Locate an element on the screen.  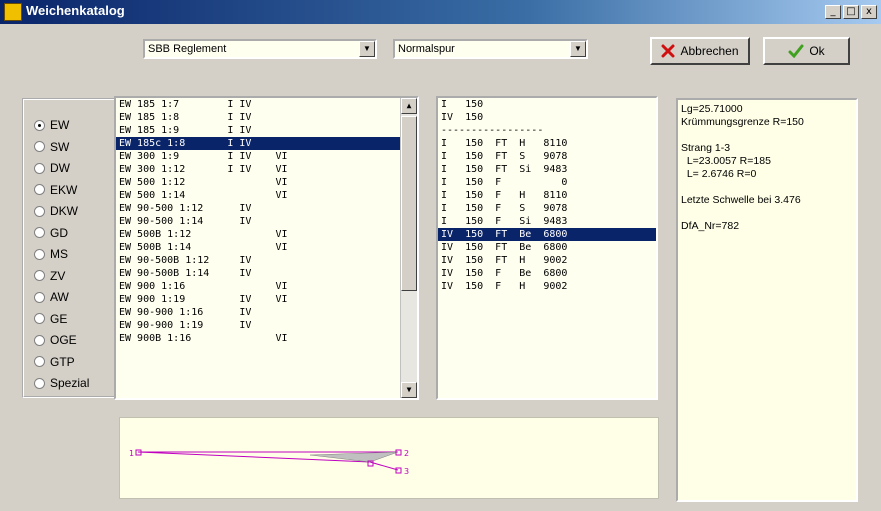
checkmark-icon is located at coordinates (796, 51).